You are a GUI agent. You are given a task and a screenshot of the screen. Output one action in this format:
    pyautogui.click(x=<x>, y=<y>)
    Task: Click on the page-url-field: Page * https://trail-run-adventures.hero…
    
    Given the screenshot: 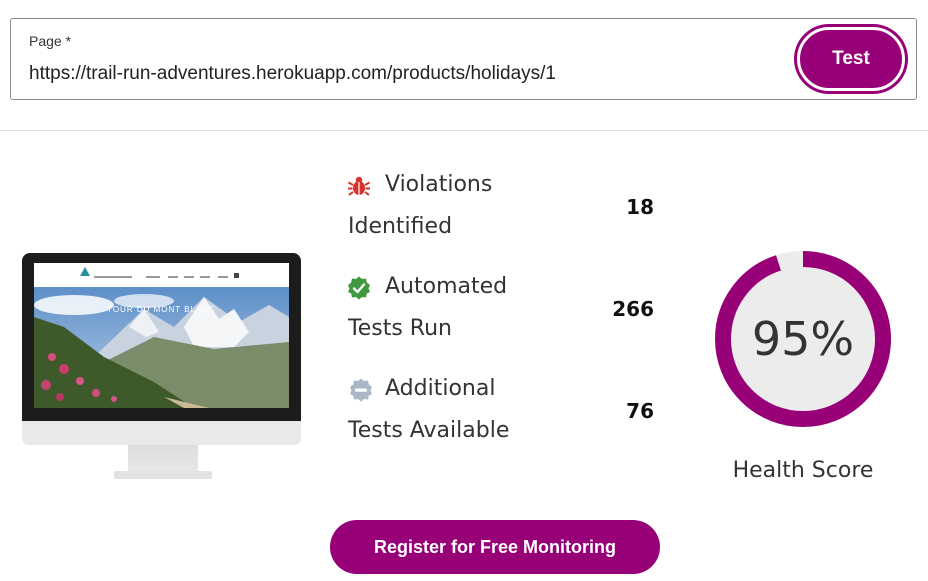 What is the action you would take?
    pyautogui.click(x=463, y=59)
    